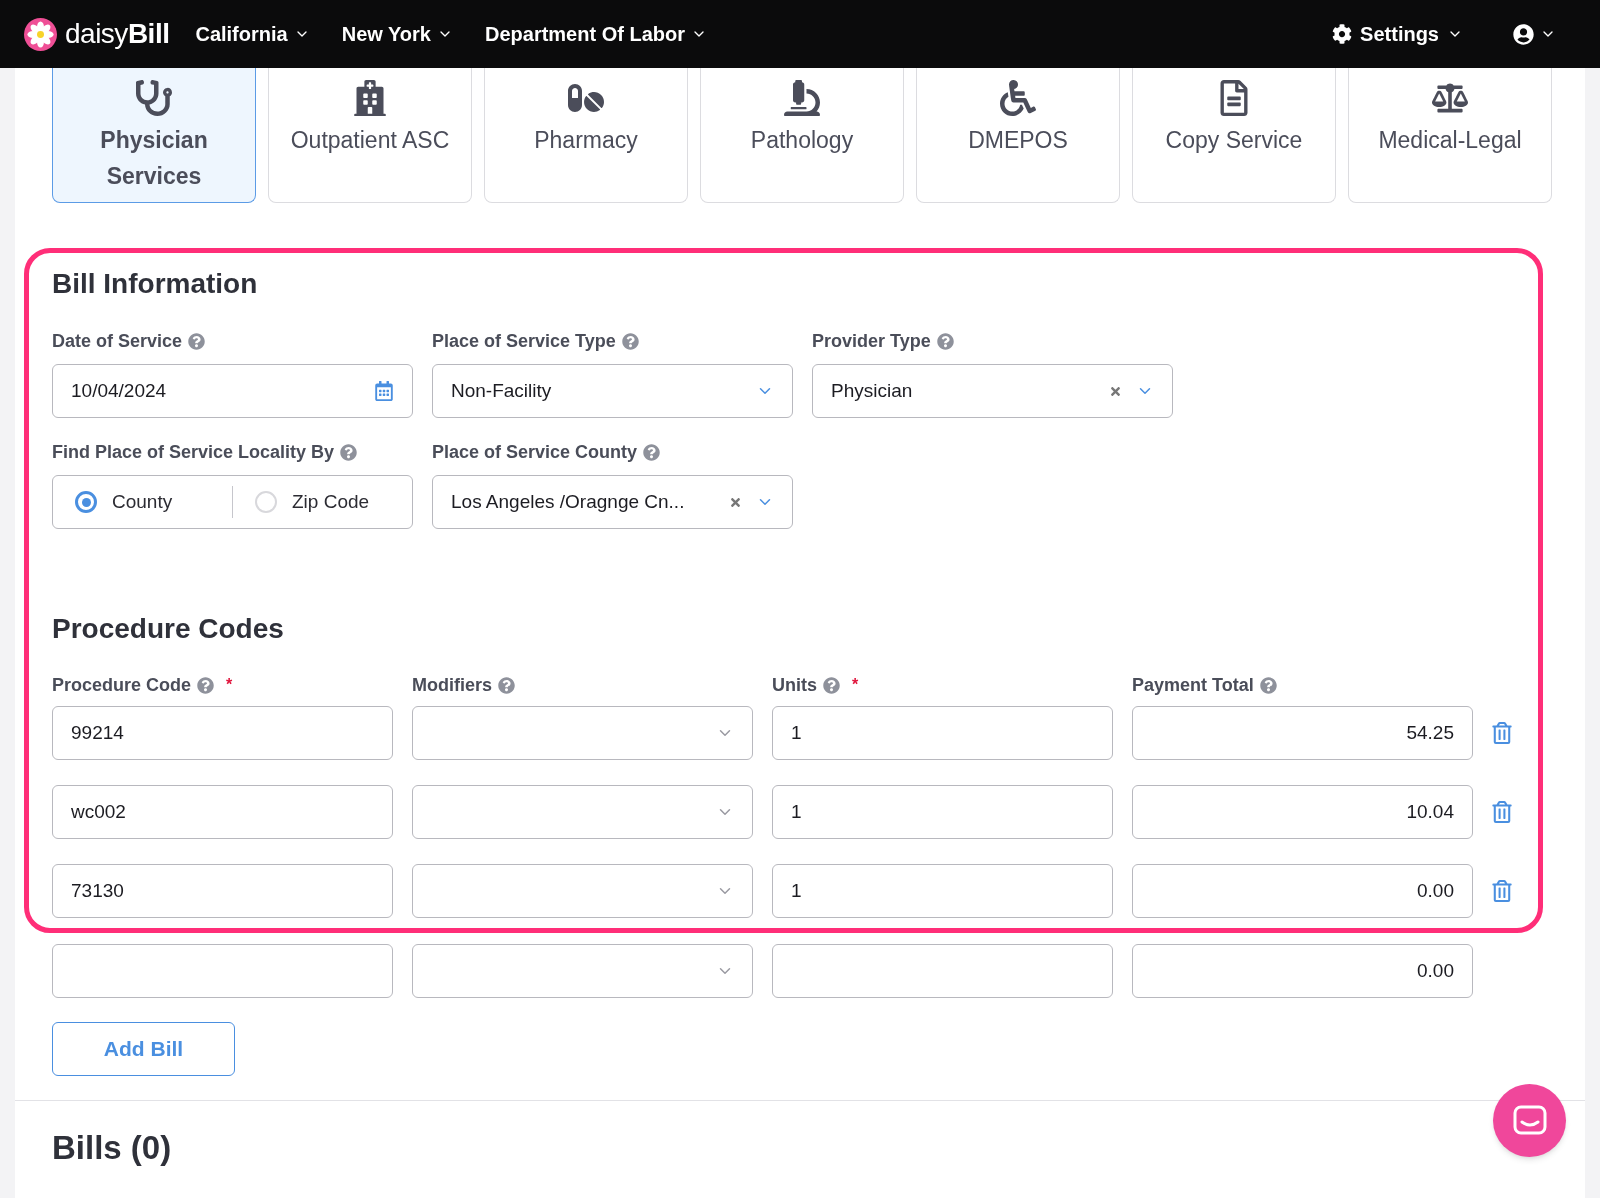 The image size is (1600, 1198). I want to click on date-field: 10/04/2024, so click(232, 391).